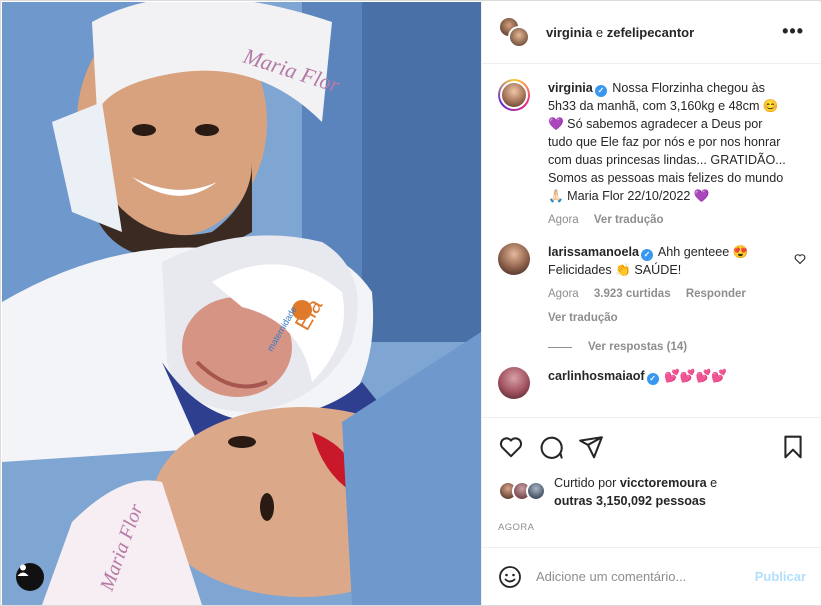 Image resolution: width=821 pixels, height=606 pixels. What do you see at coordinates (800, 260) in the screenshot?
I see `comment-like-icon` at bounding box center [800, 260].